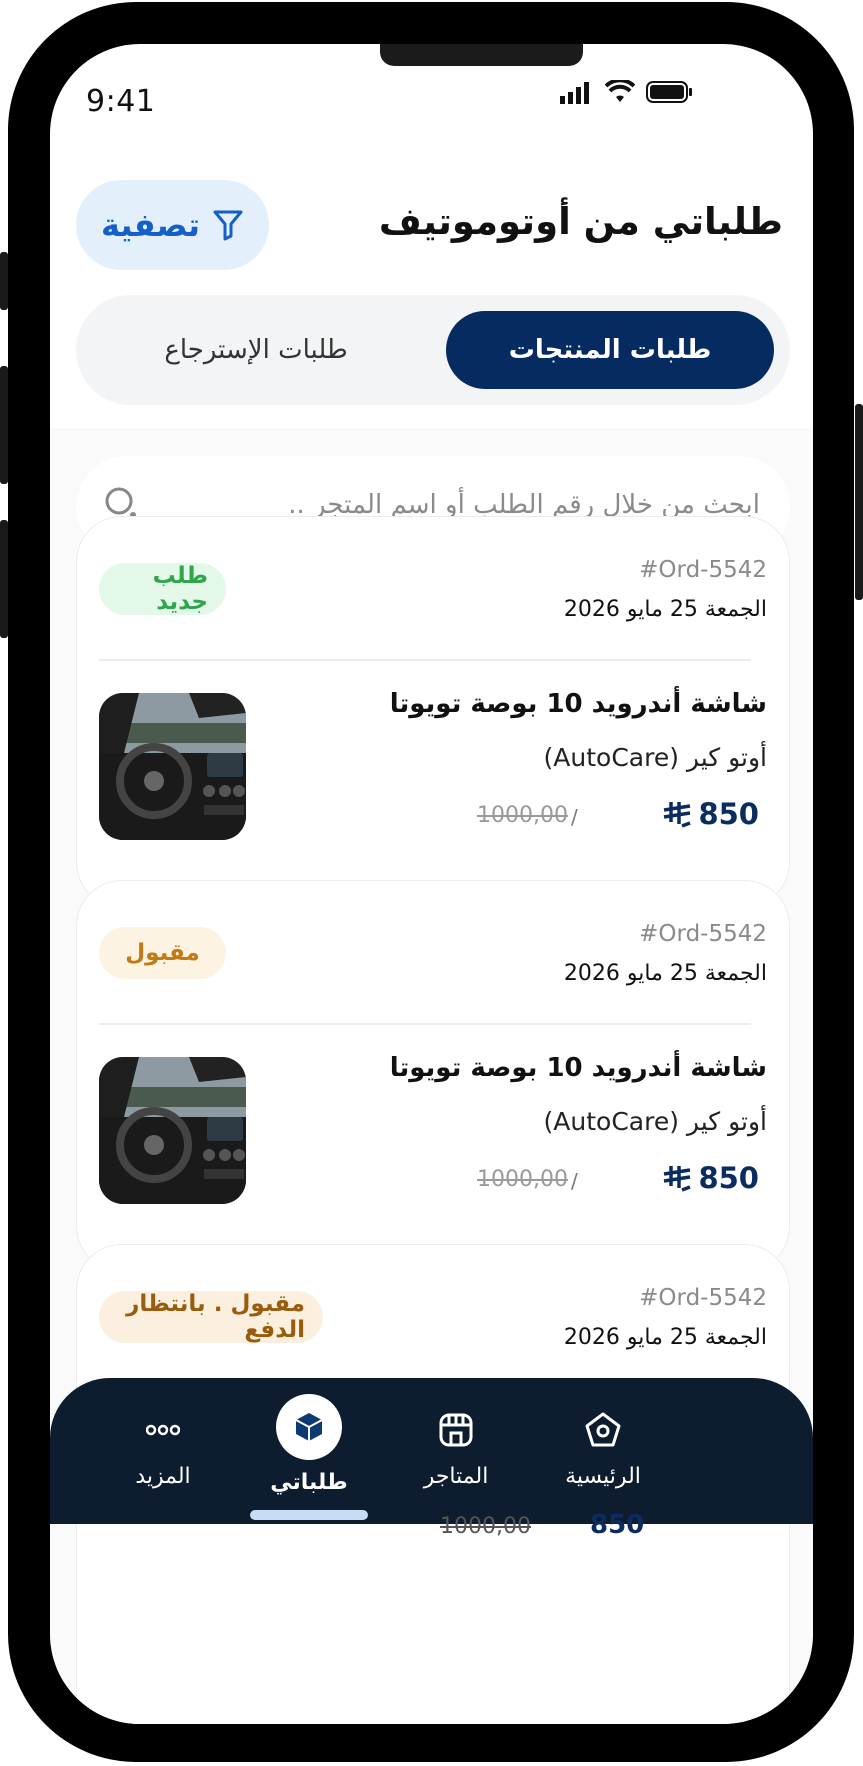 This screenshot has width=863, height=1766. Describe the element at coordinates (859, 502) in the screenshot. I see `power-button` at that location.